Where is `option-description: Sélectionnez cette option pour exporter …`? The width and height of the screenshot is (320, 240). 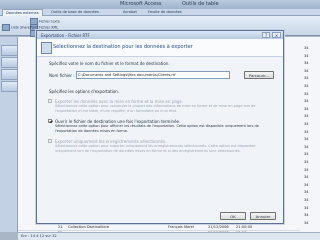 option-description: Sélectionnez cette option pour exporter … is located at coordinates (155, 148).